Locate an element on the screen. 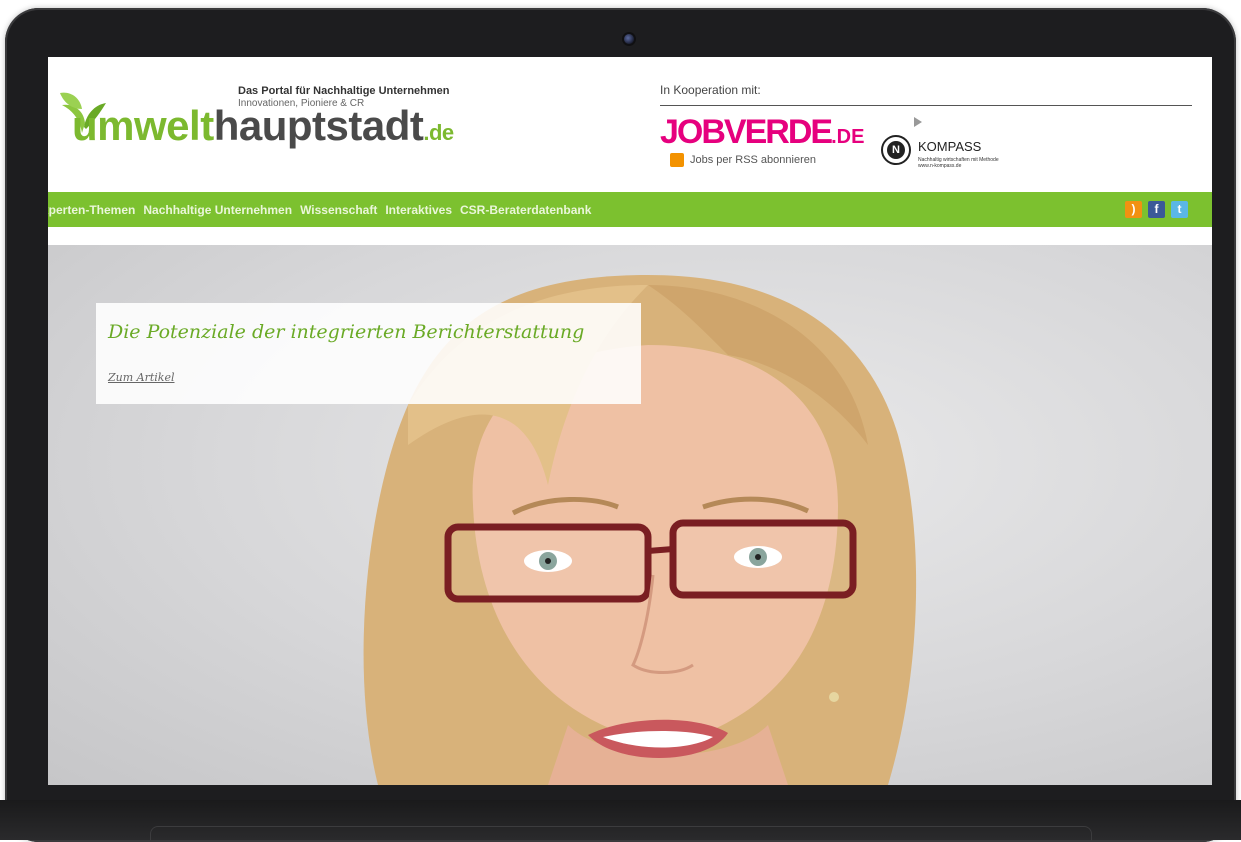 The width and height of the screenshot is (1241, 842). jobverde-text: JOBVERDE is located at coordinates (746, 132).